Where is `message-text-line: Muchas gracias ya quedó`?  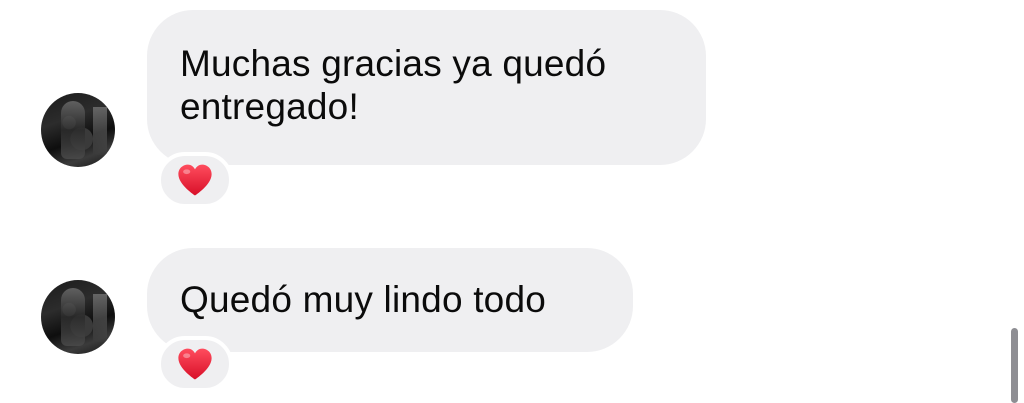 message-text-line: Muchas gracias ya quedó is located at coordinates (393, 63).